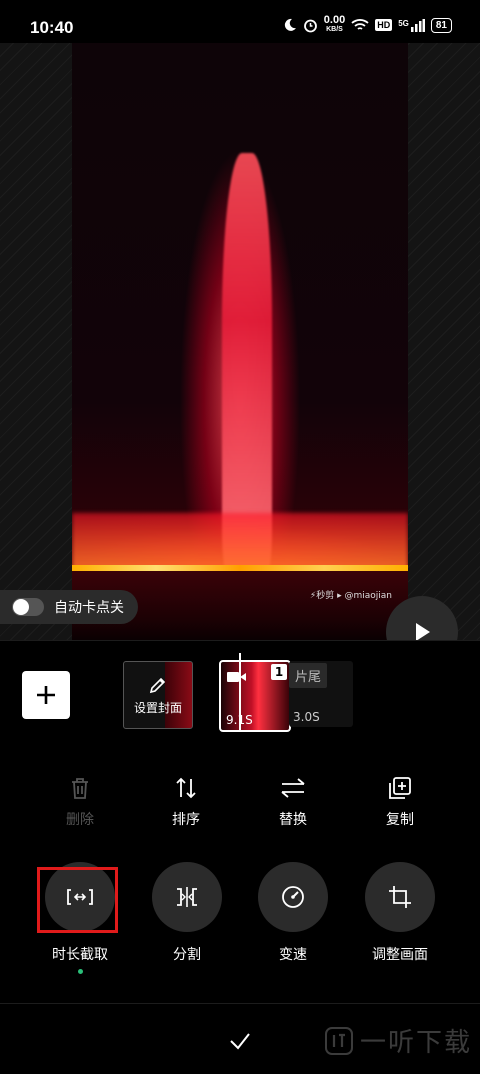  Describe the element at coordinates (240, 543) in the screenshot. I see `fountain-spray` at that location.